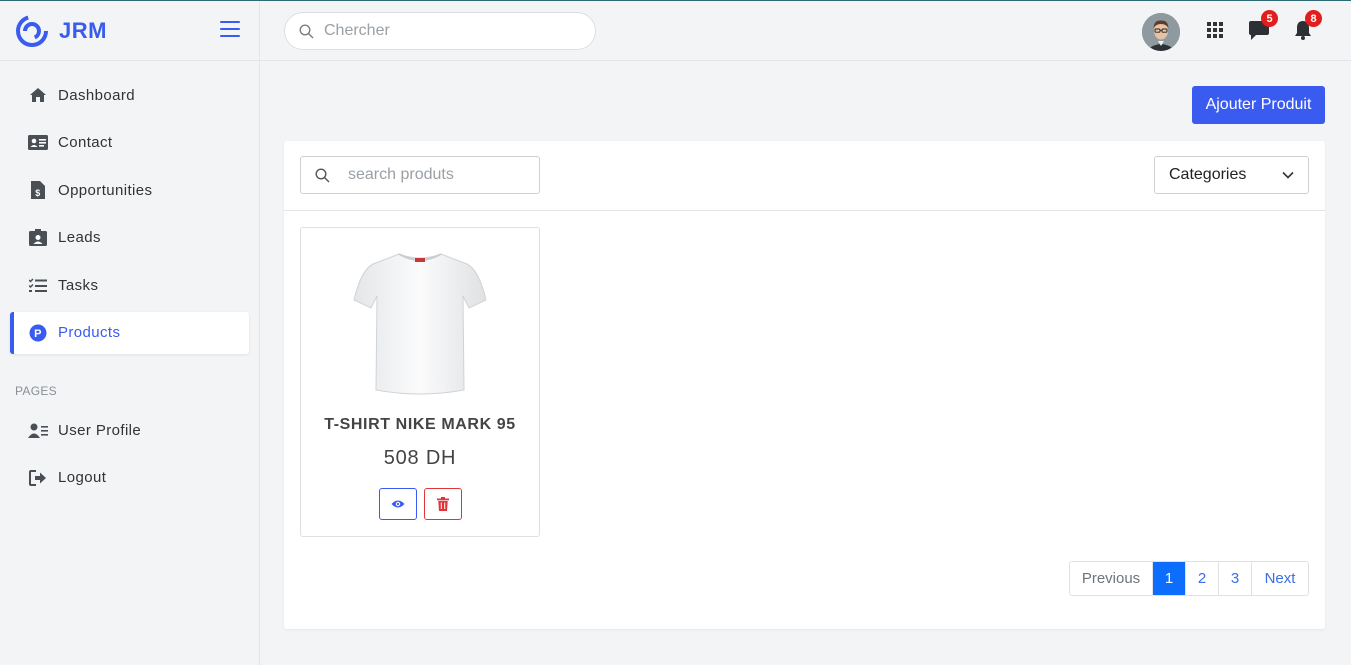 The height and width of the screenshot is (665, 1351). What do you see at coordinates (804, 176) in the screenshot?
I see `products-toolbar: Categories` at bounding box center [804, 176].